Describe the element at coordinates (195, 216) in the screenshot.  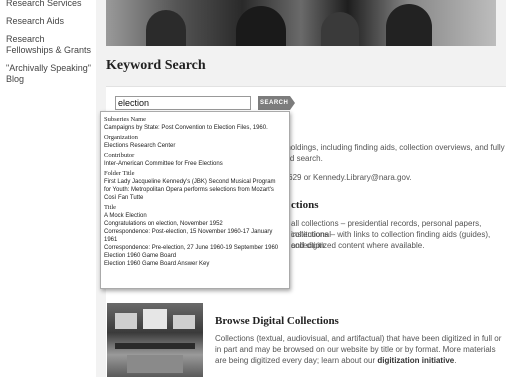
I see `dropdown-option: A Mock Election` at that location.